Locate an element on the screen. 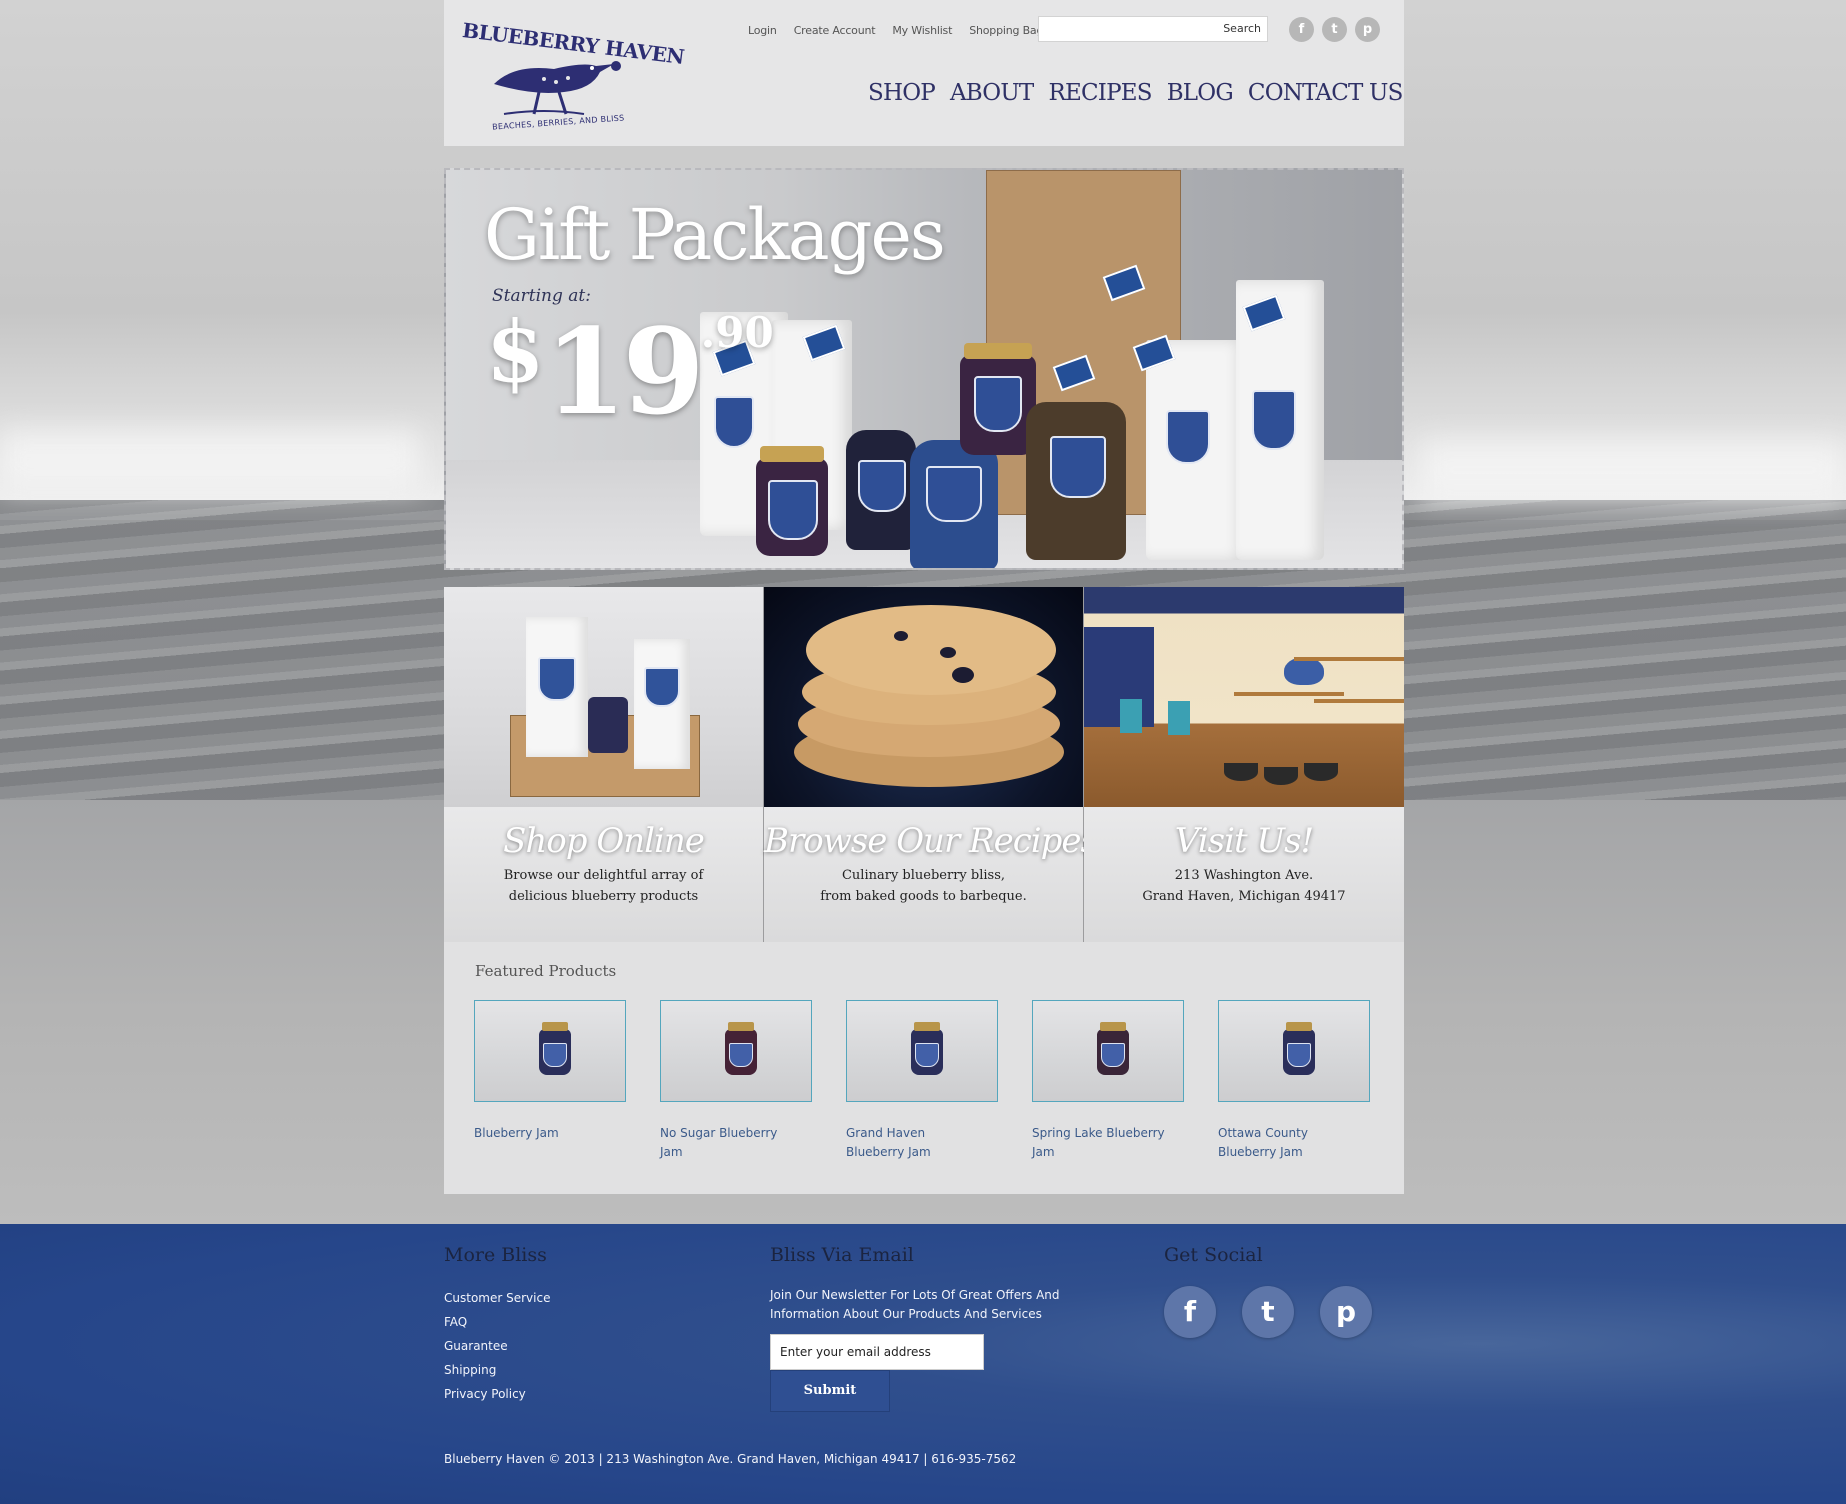  nav-about: ABOUT is located at coordinates (992, 93).